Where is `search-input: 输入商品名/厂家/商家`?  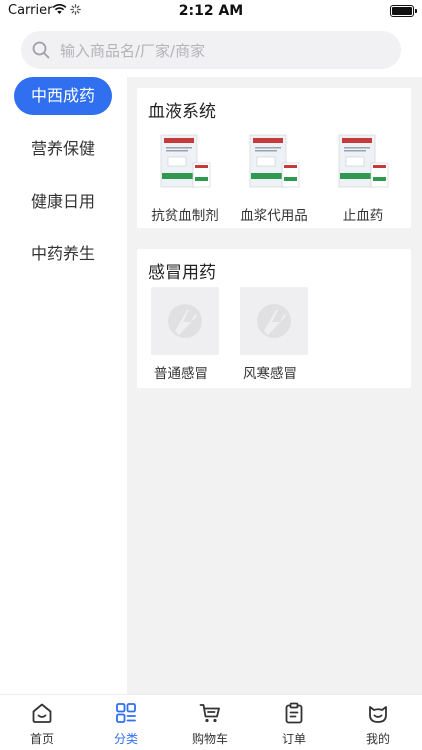 search-input: 输入商品名/厂家/商家 is located at coordinates (211, 50).